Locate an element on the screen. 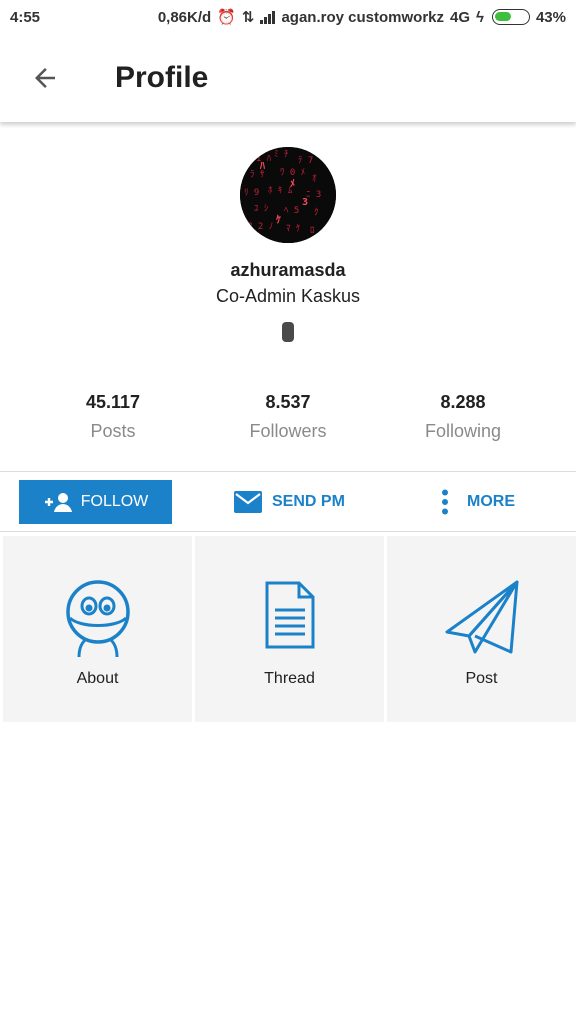  back-button is located at coordinates (45, 78).